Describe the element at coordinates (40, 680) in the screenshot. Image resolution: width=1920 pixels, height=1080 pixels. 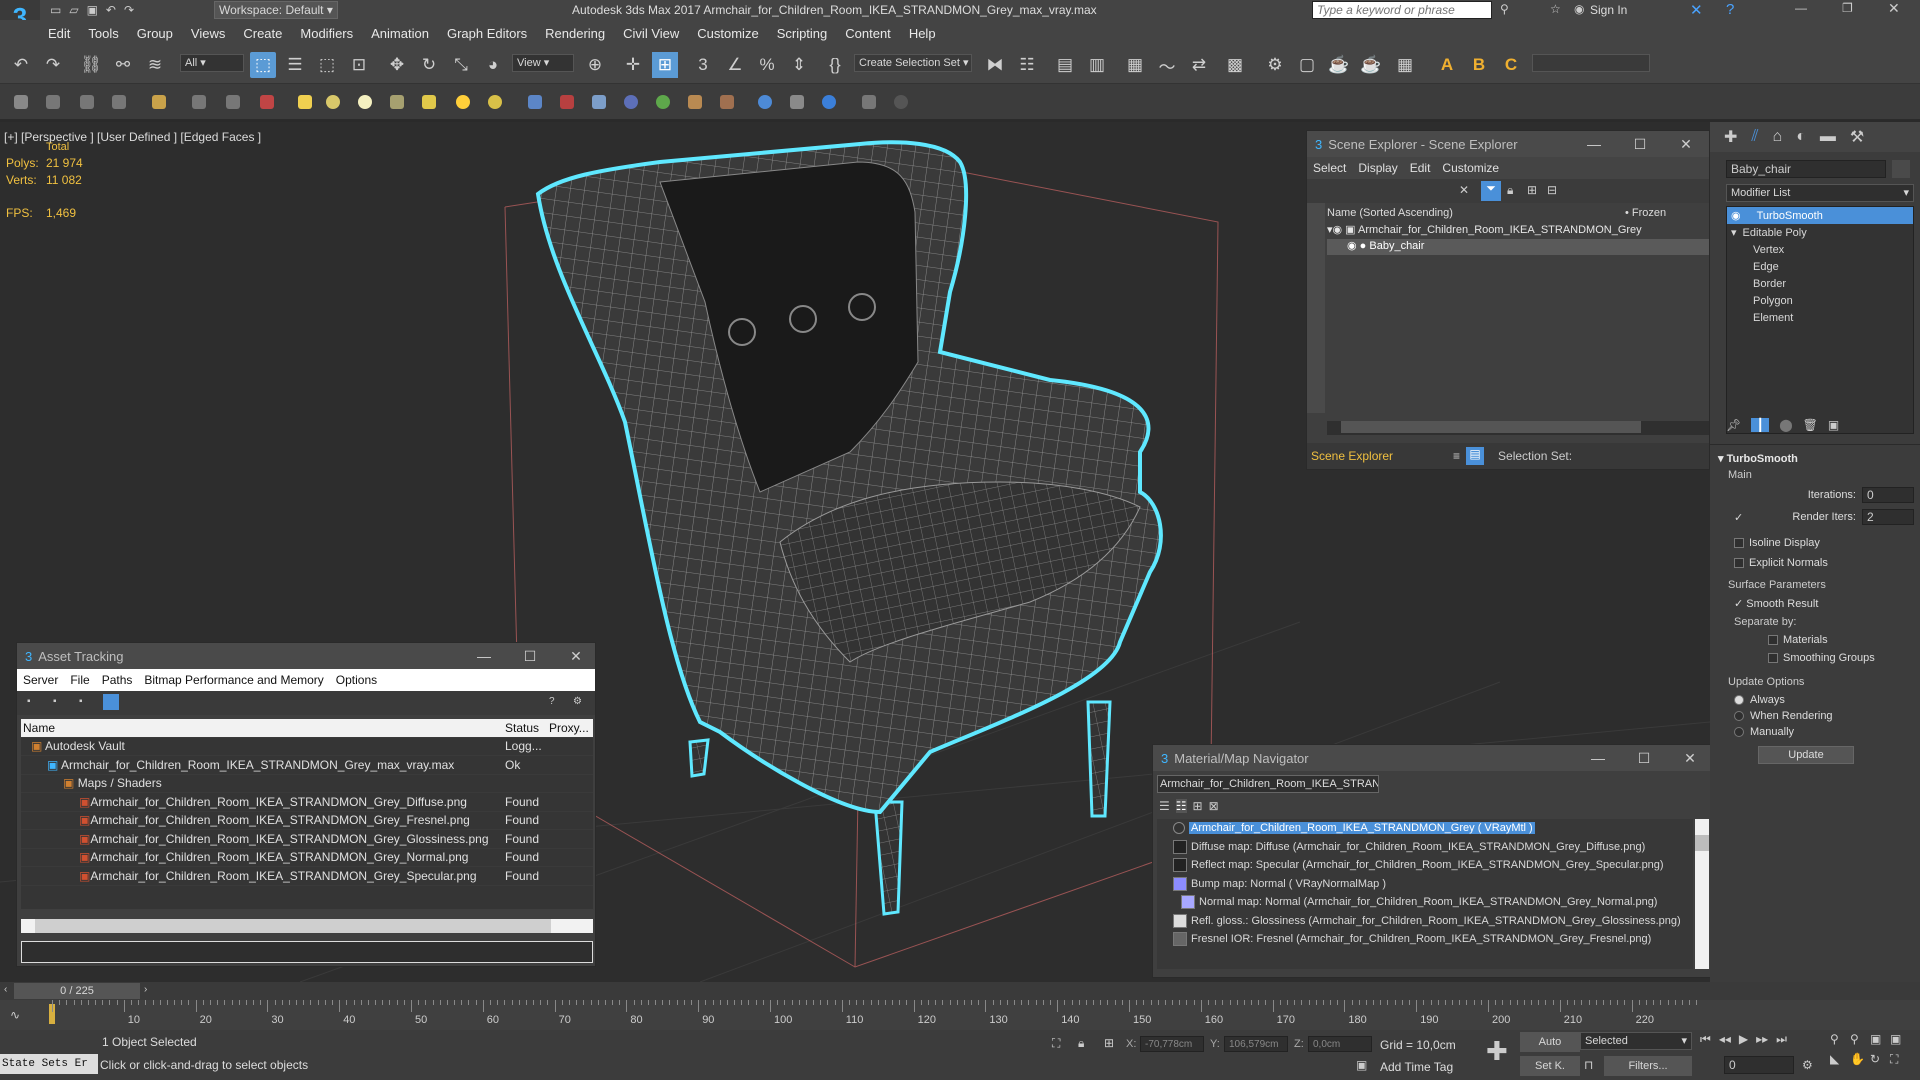
I see `menu-server: Server` at that location.